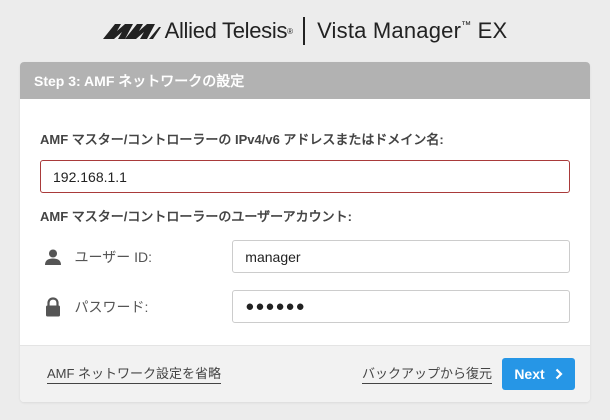 This screenshot has height=420, width=610. I want to click on user-id-value: manager, so click(273, 256).